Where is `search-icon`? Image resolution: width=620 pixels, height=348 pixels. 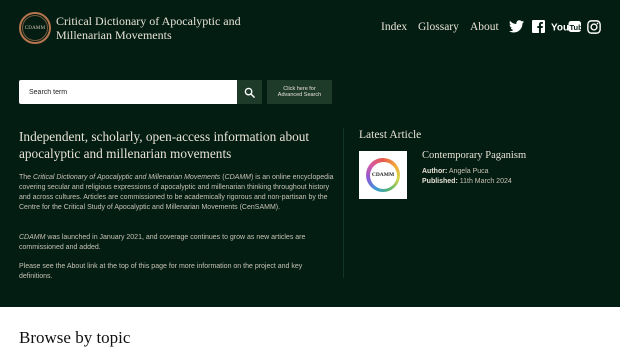 search-icon is located at coordinates (249, 92).